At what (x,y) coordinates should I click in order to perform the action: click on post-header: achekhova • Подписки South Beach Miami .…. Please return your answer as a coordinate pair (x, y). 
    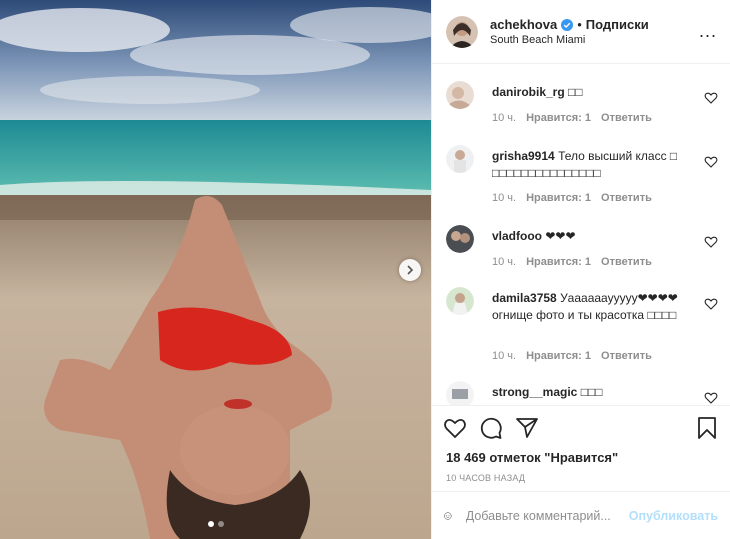
    Looking at the image, I should click on (581, 32).